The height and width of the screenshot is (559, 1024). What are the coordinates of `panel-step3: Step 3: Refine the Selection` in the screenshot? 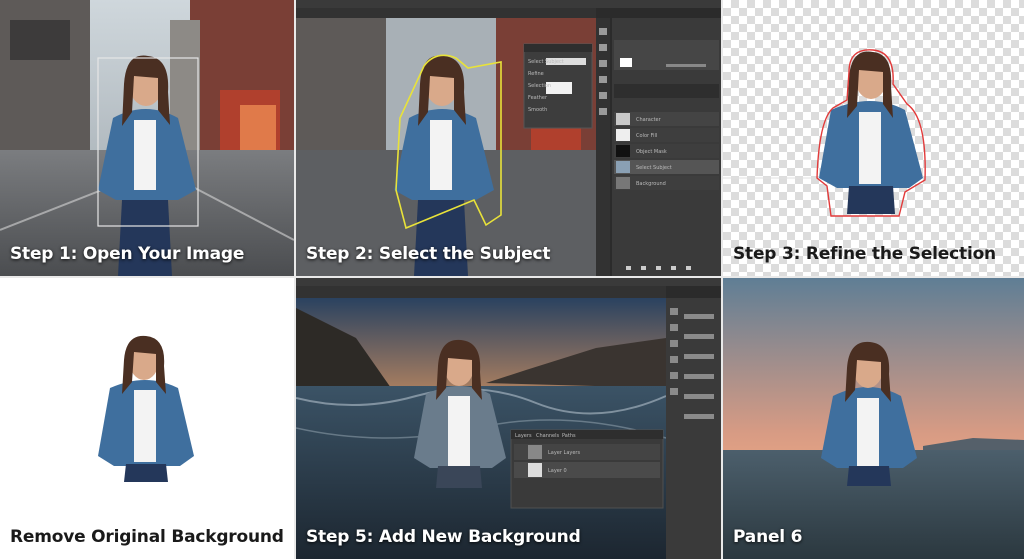 It's located at (873, 138).